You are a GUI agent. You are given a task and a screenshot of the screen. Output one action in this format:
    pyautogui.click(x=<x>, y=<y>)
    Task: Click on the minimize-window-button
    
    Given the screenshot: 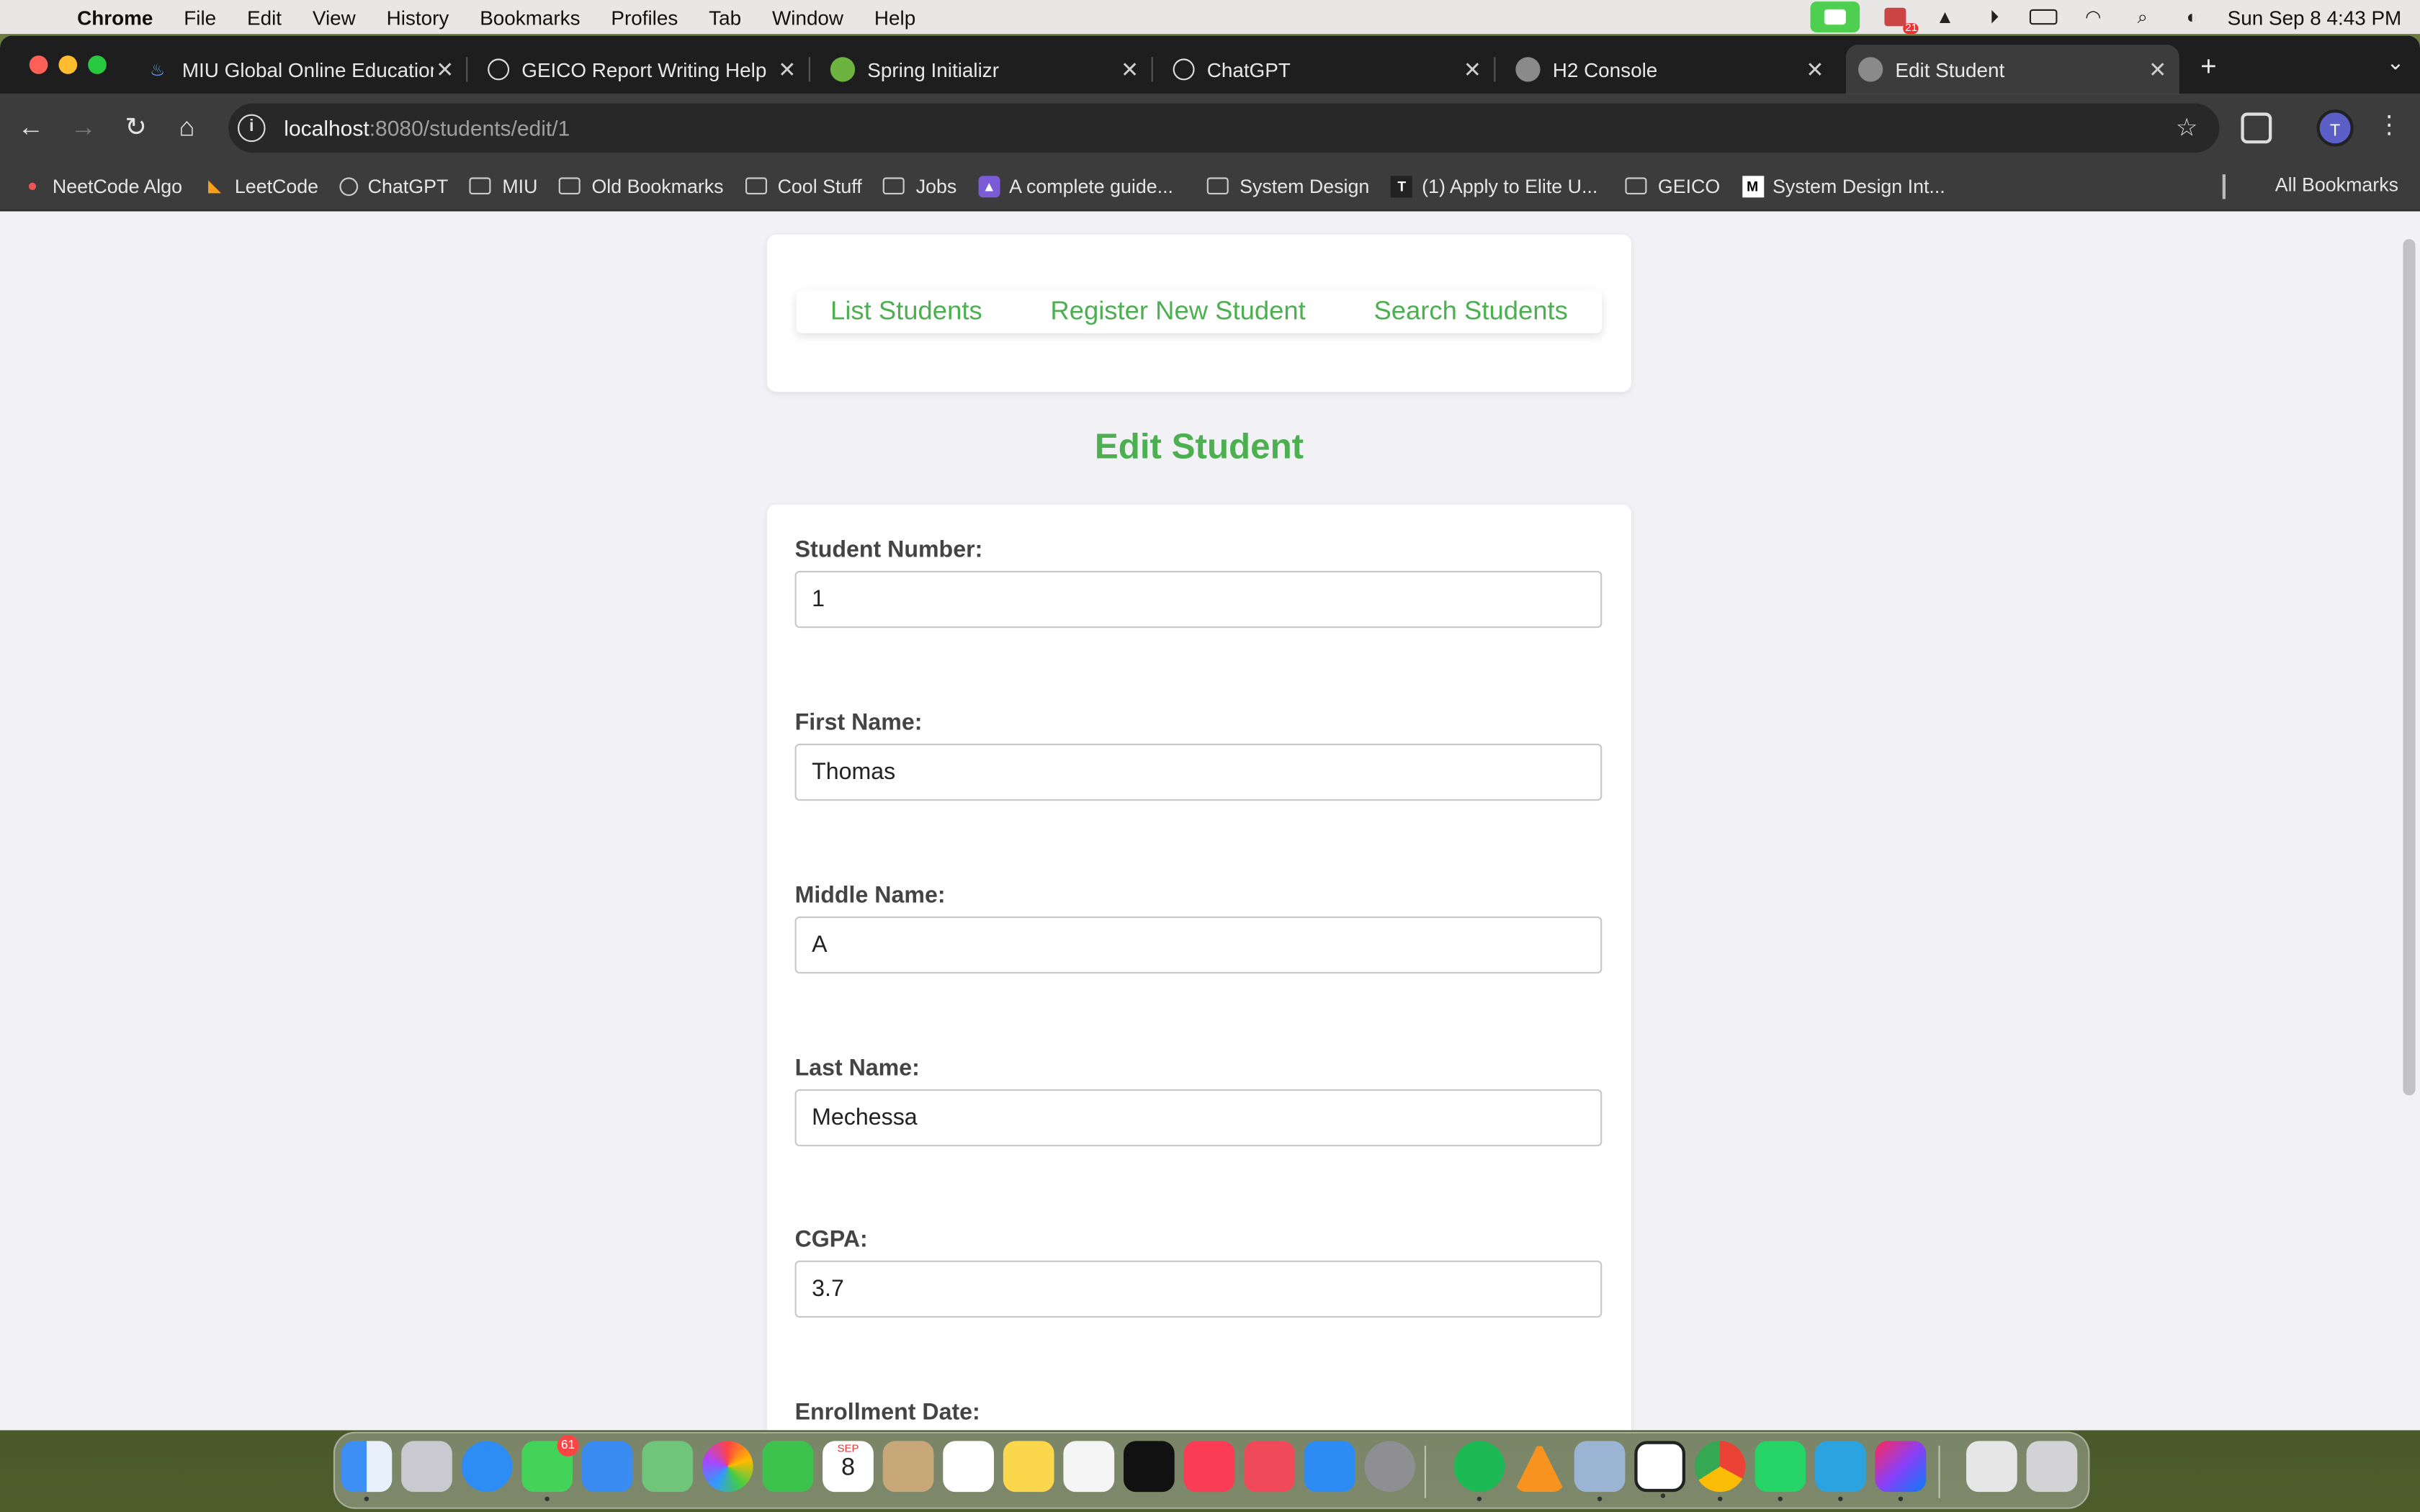 What is the action you would take?
    pyautogui.click(x=68, y=64)
    